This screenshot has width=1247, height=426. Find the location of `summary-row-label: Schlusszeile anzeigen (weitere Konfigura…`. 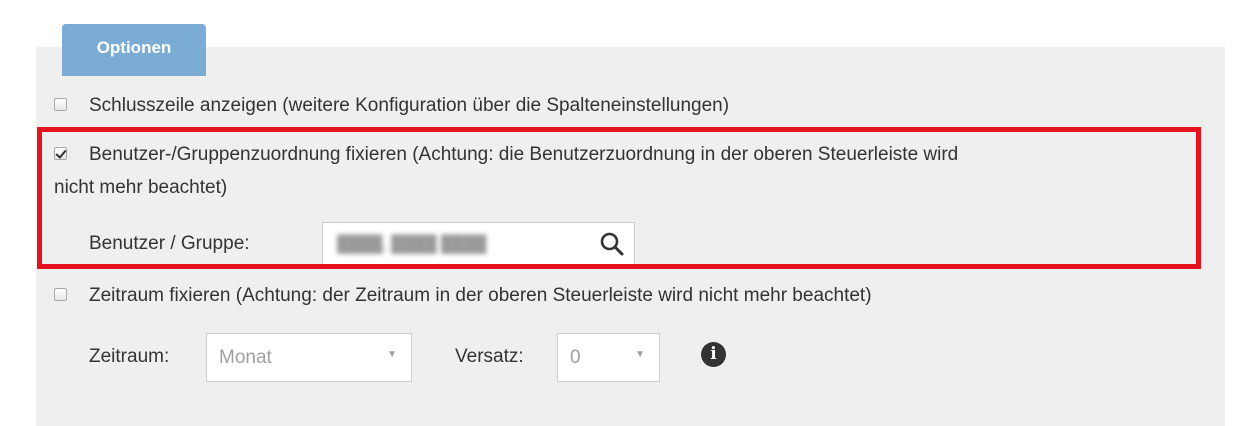

summary-row-label: Schlusszeile anzeigen (weitere Konfigura… is located at coordinates (409, 105).